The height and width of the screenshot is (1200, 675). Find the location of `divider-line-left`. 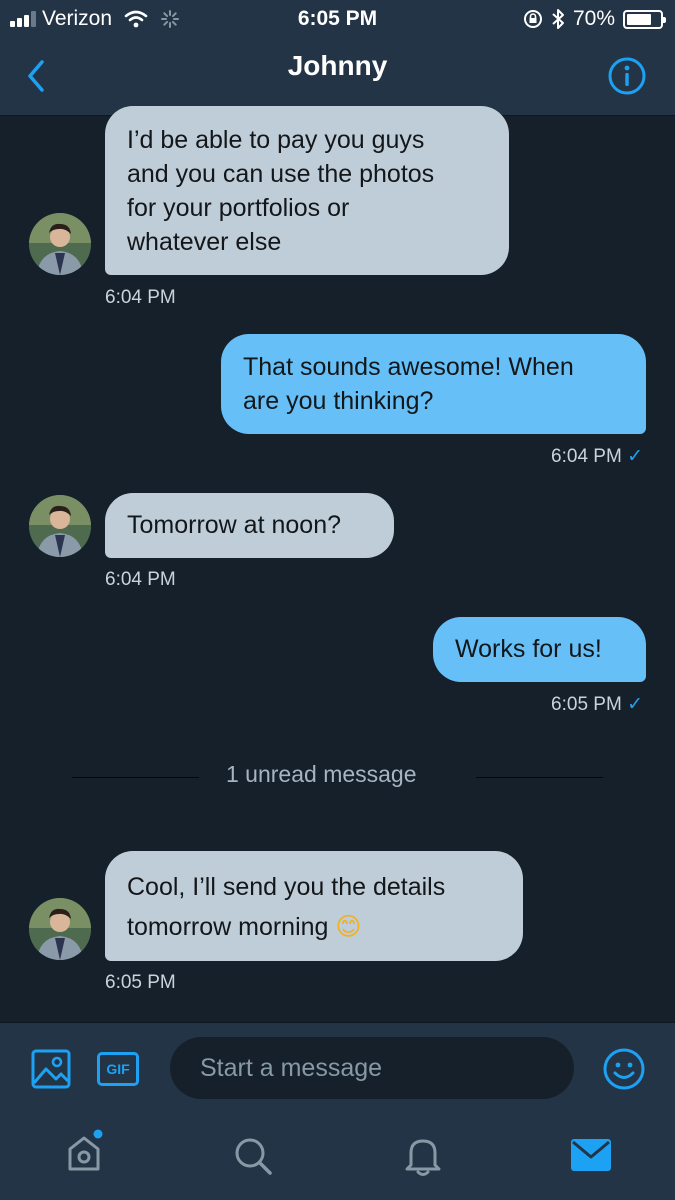

divider-line-left is located at coordinates (135, 777).